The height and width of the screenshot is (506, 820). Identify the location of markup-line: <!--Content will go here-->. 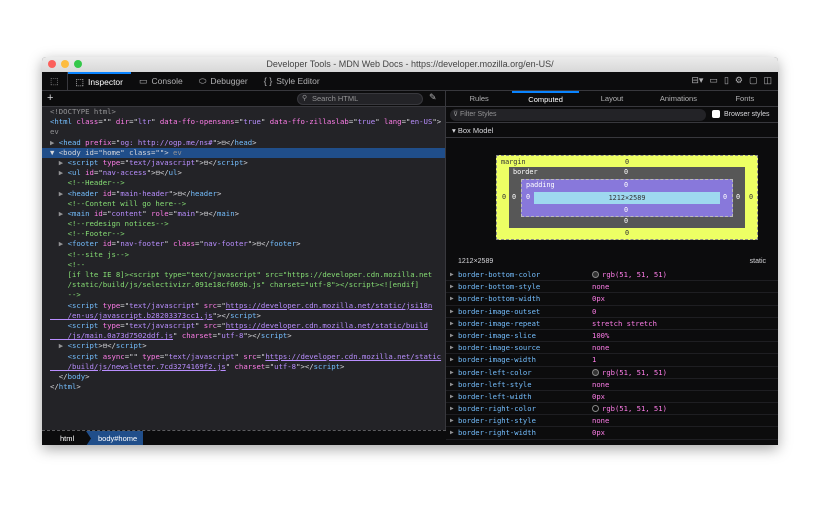
(243, 204).